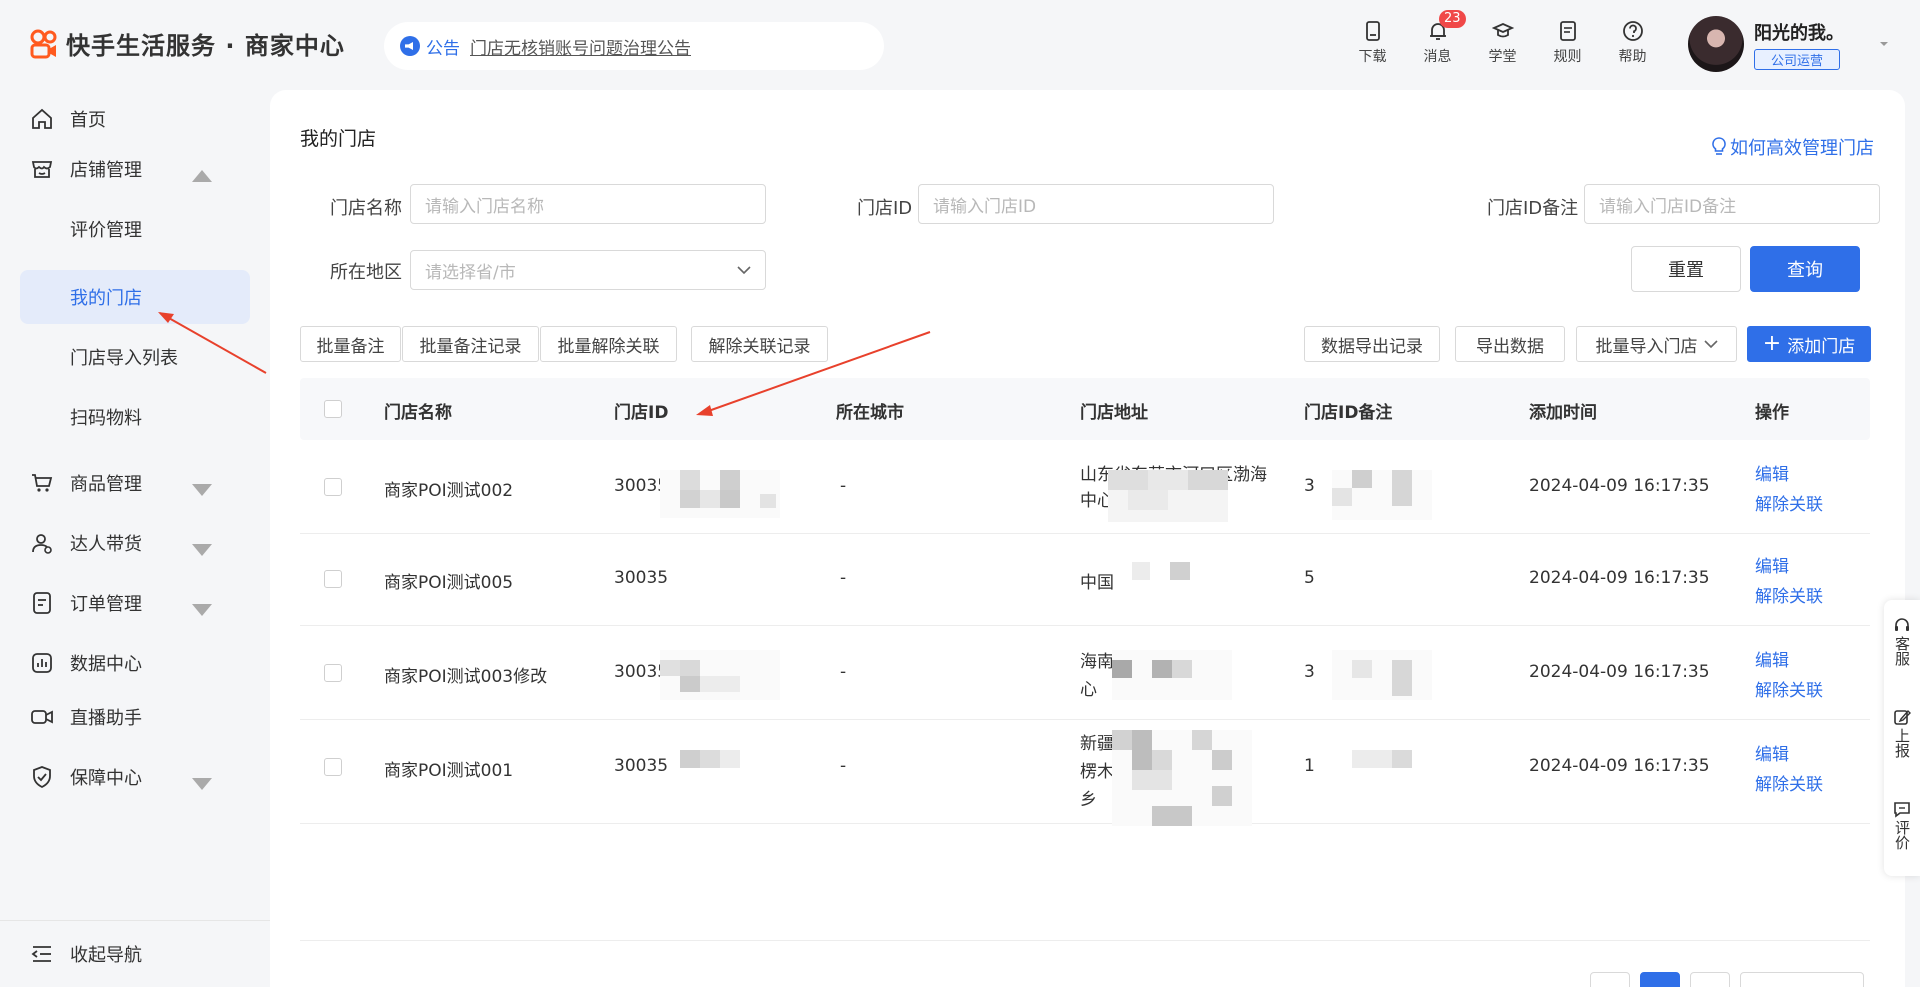  I want to click on sidebar-item-guarantee: 保障中心, so click(135, 777).